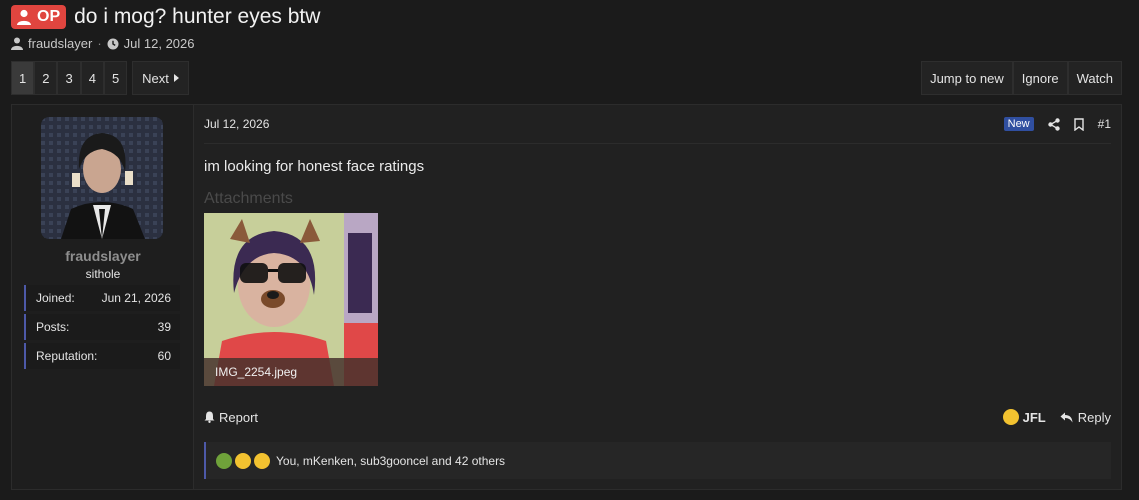 This screenshot has height=500, width=1139. What do you see at coordinates (291, 299) in the screenshot?
I see `attachment-thumbnail: IMG_2254.jpeg` at bounding box center [291, 299].